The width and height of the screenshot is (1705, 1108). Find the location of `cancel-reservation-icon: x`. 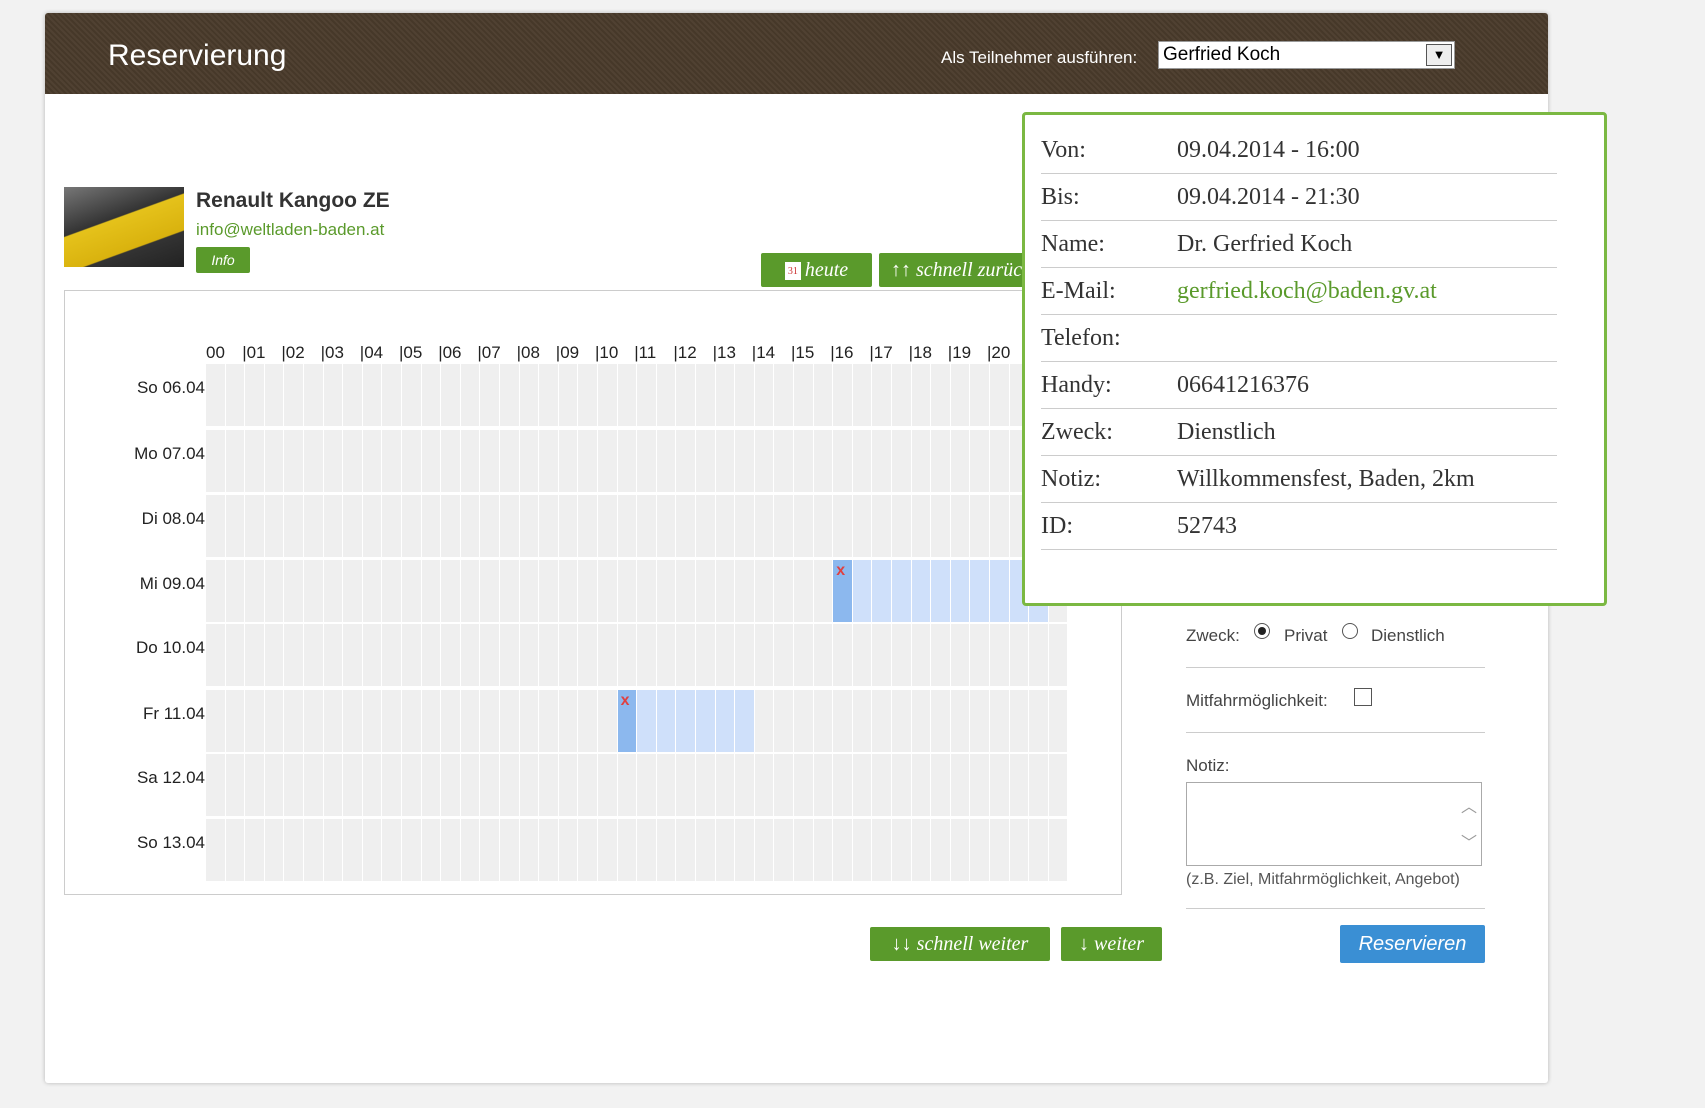

cancel-reservation-icon: x is located at coordinates (840, 571).